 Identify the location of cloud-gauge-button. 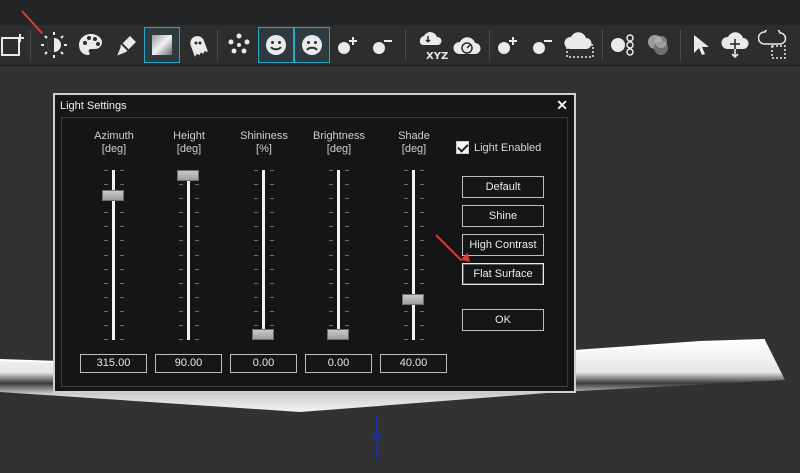
(467, 45).